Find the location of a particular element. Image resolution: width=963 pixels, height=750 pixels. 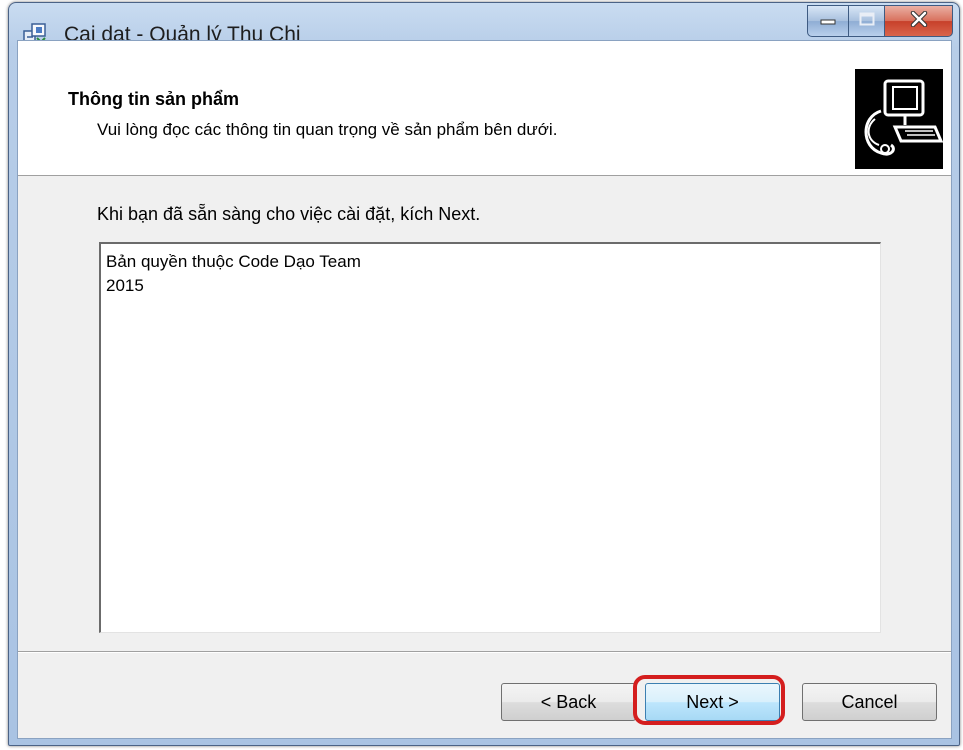

cancel-button: Cancel is located at coordinates (869, 702).